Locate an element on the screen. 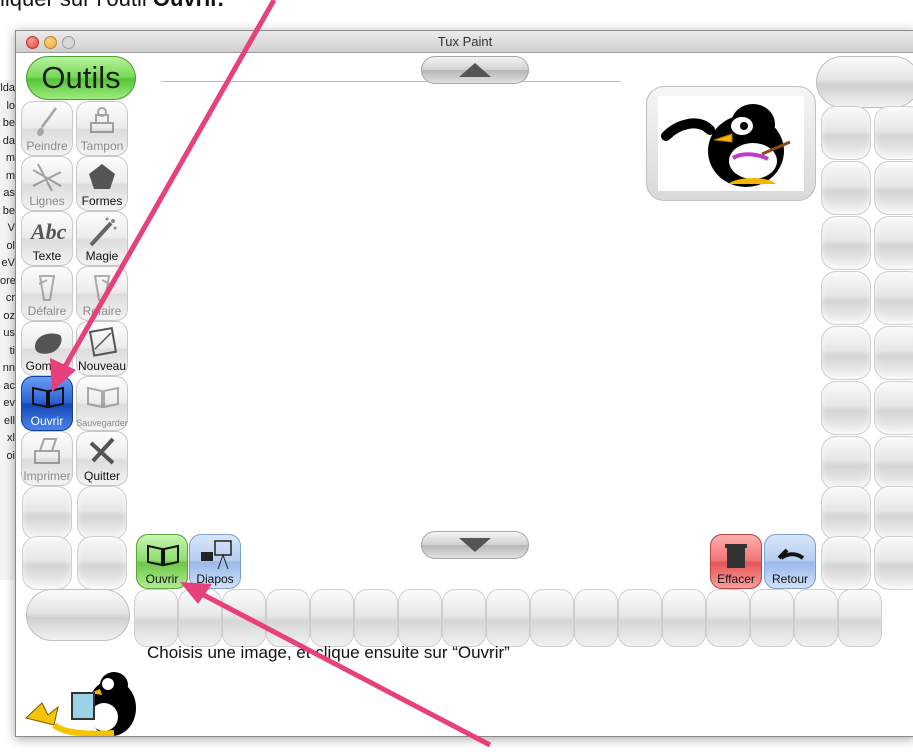  tool-shapes: Formes is located at coordinates (102, 183).